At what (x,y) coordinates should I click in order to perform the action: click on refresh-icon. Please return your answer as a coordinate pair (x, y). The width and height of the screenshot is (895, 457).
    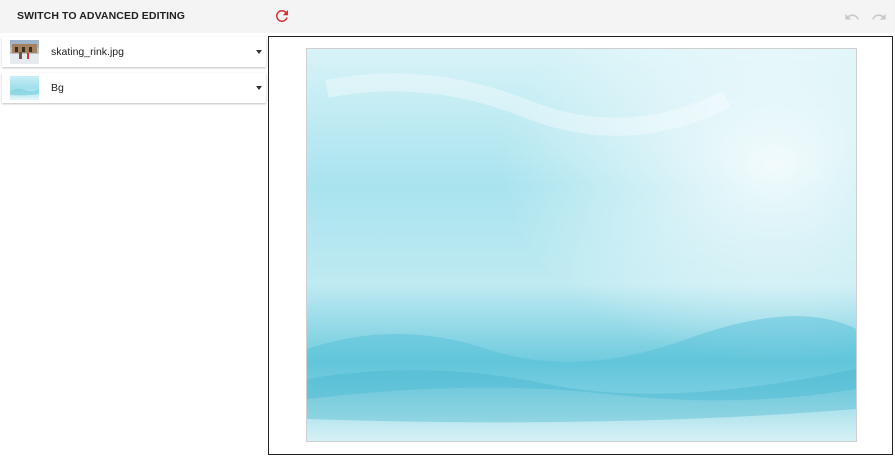
    Looking at the image, I should click on (282, 16).